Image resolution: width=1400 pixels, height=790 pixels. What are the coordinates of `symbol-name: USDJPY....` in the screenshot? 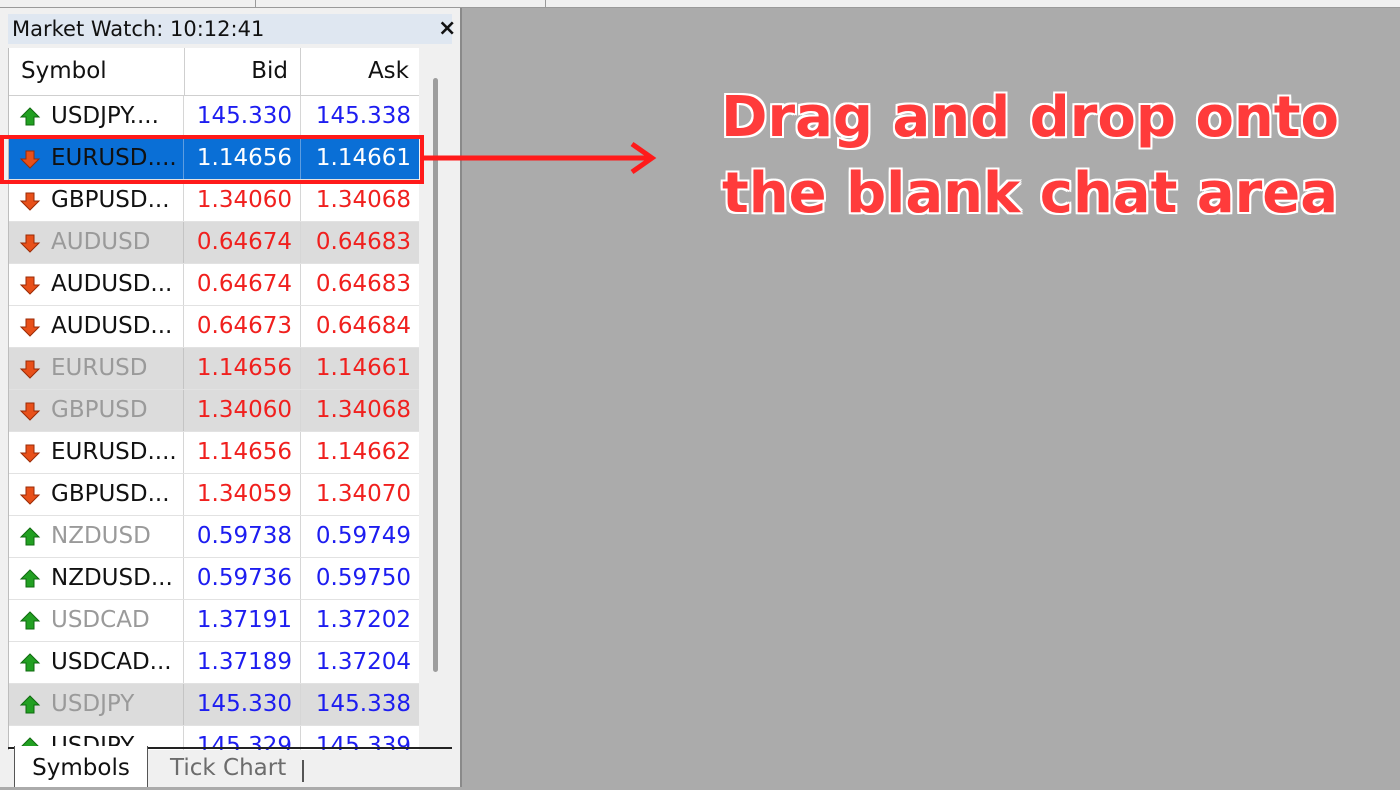 It's located at (105, 116).